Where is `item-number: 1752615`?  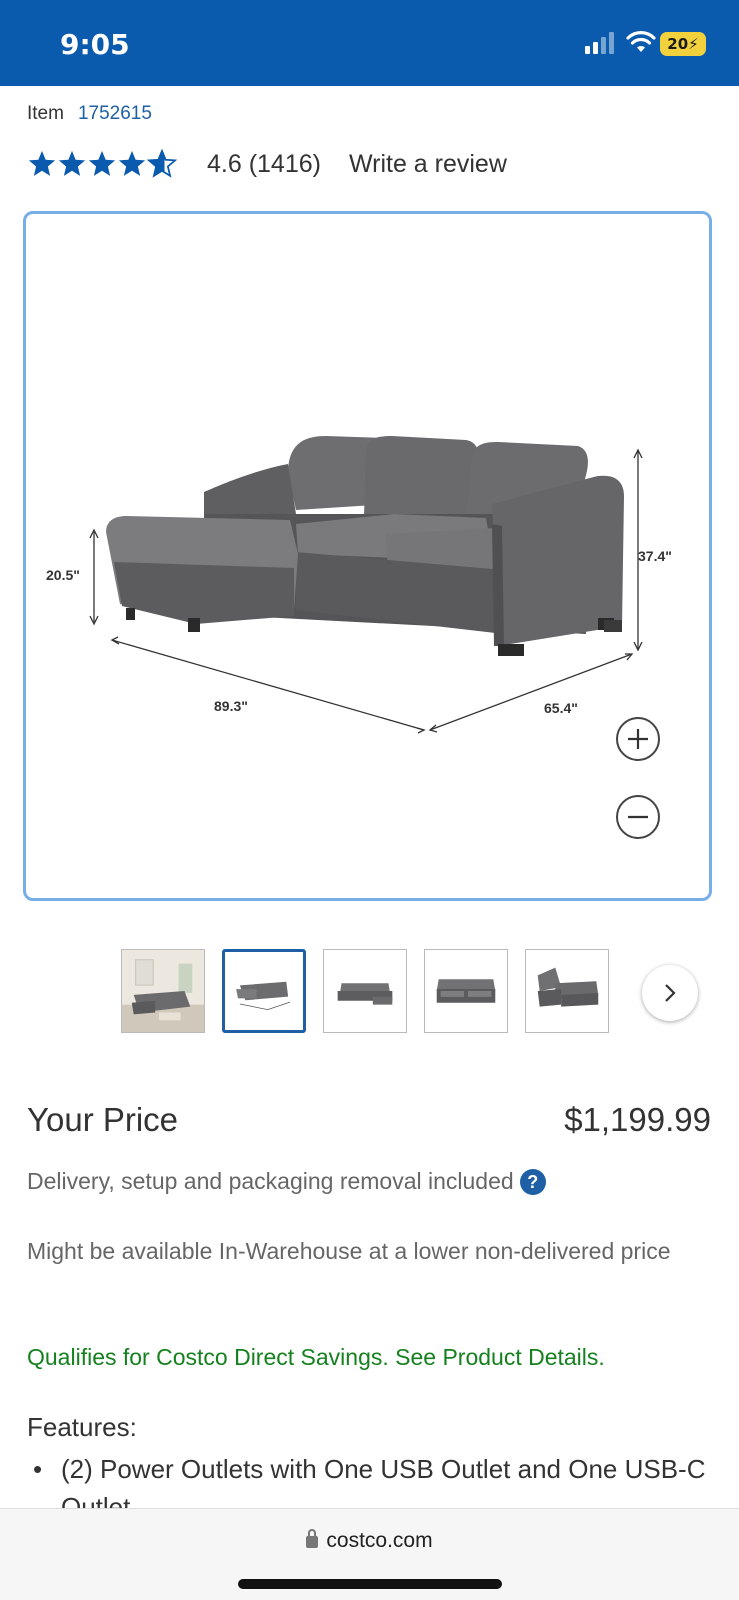
item-number: 1752615 is located at coordinates (114, 113).